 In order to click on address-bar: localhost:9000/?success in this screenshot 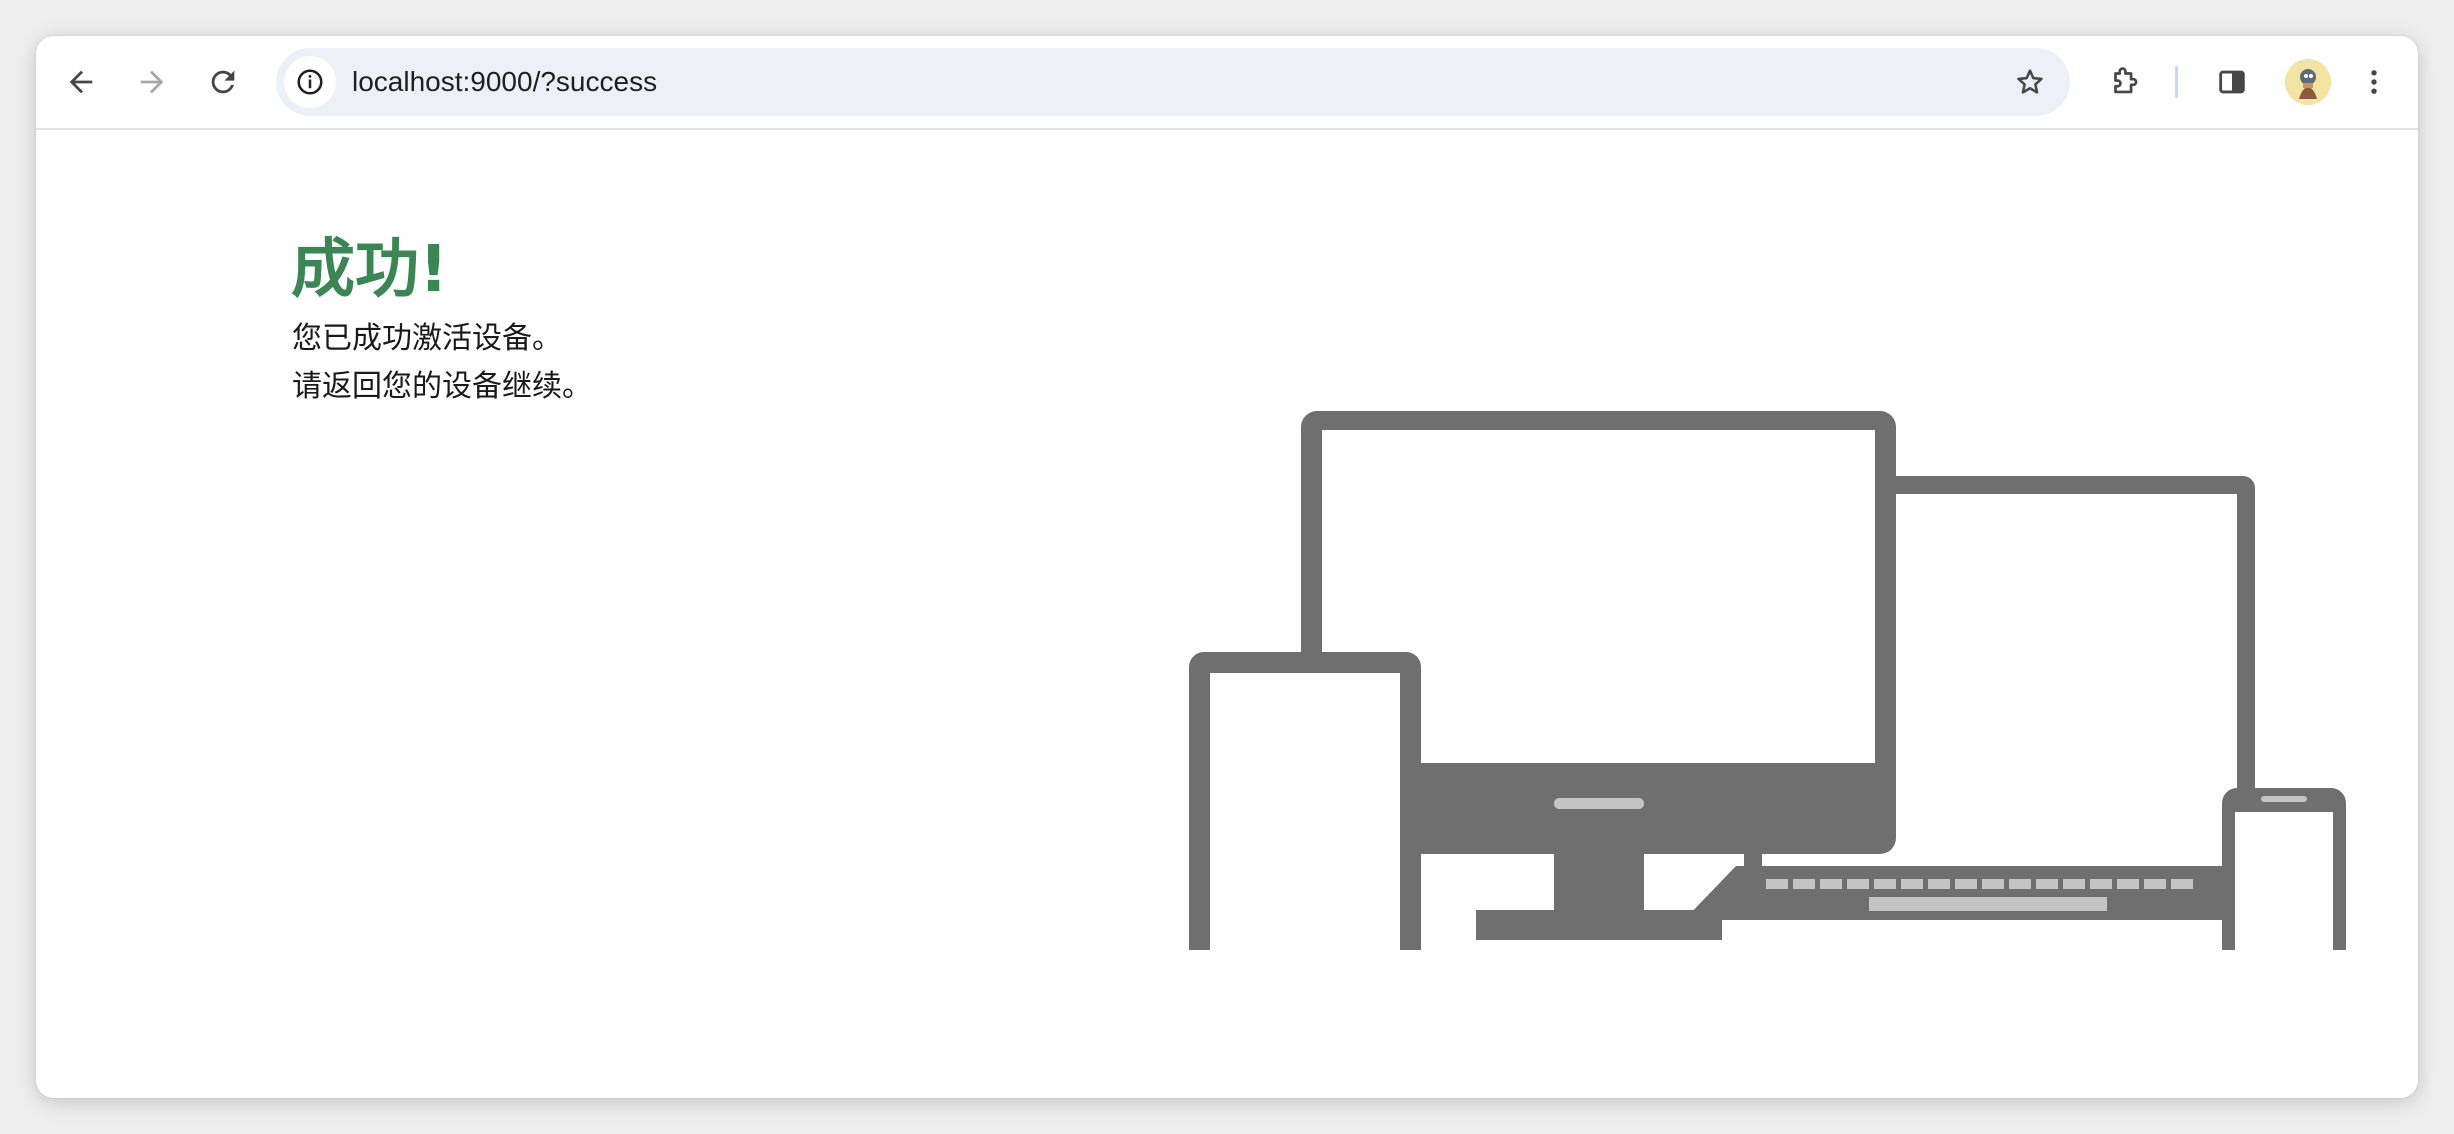, I will do `click(1173, 82)`.